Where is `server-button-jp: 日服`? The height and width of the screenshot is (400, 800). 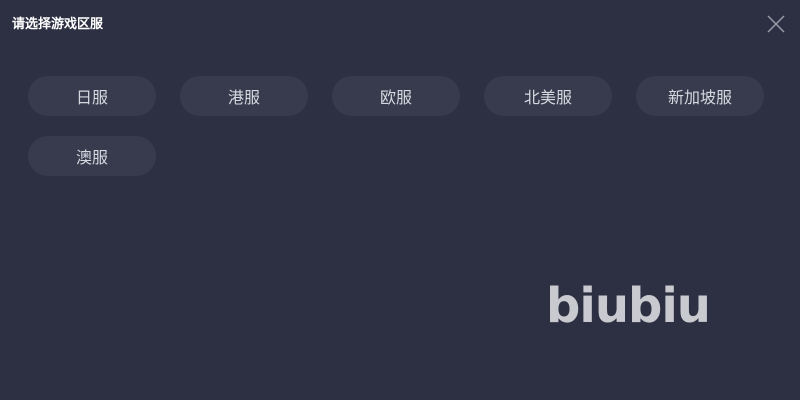
server-button-jp: 日服 is located at coordinates (92, 96).